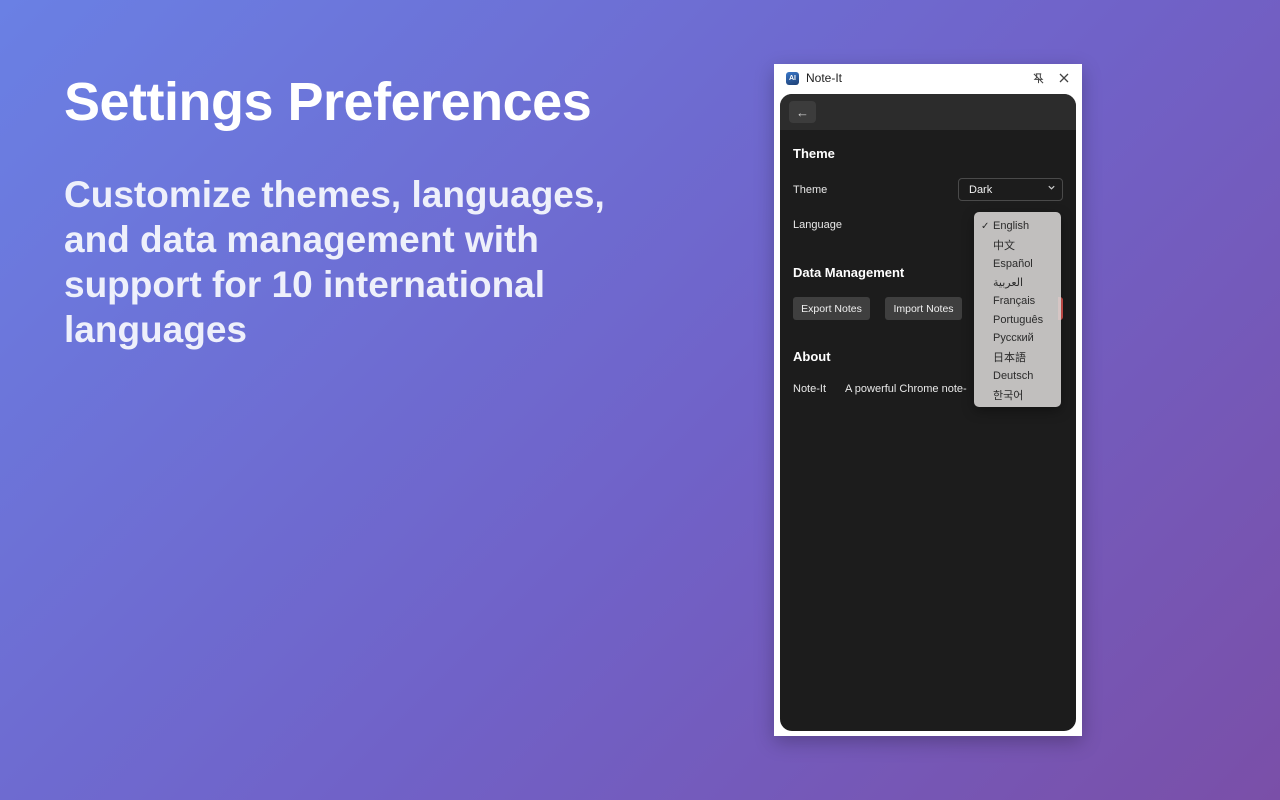 The image size is (1280, 800). Describe the element at coordinates (831, 308) in the screenshot. I see `export-notes-button: Export Notes` at that location.